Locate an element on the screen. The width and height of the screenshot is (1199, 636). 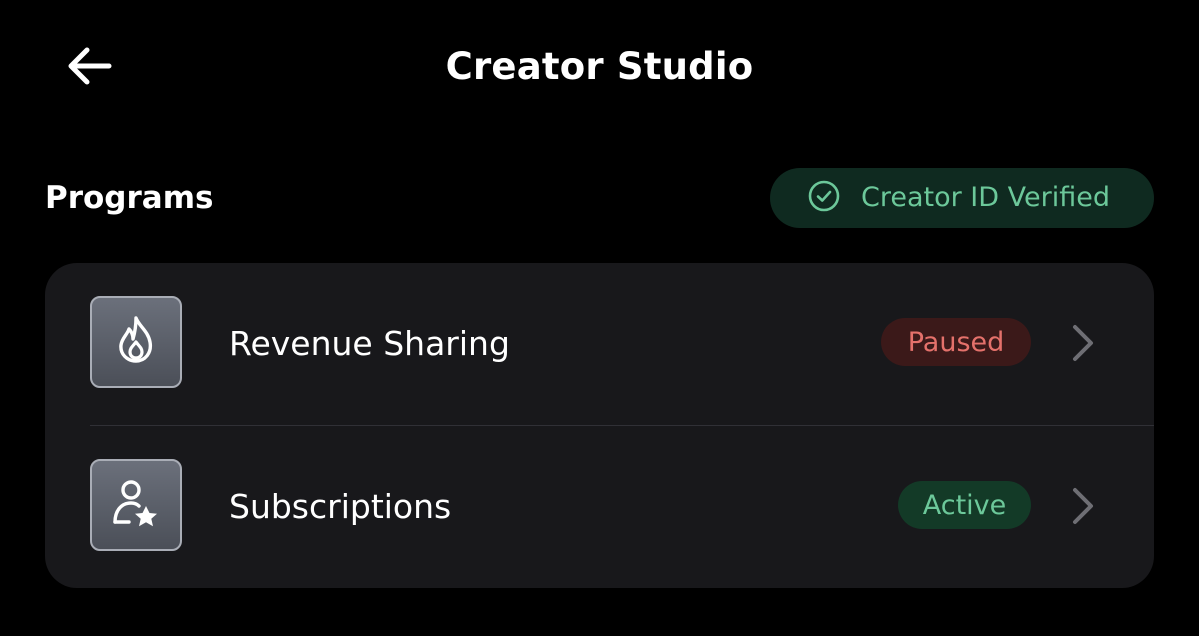
section-title: Programs is located at coordinates (129, 198).